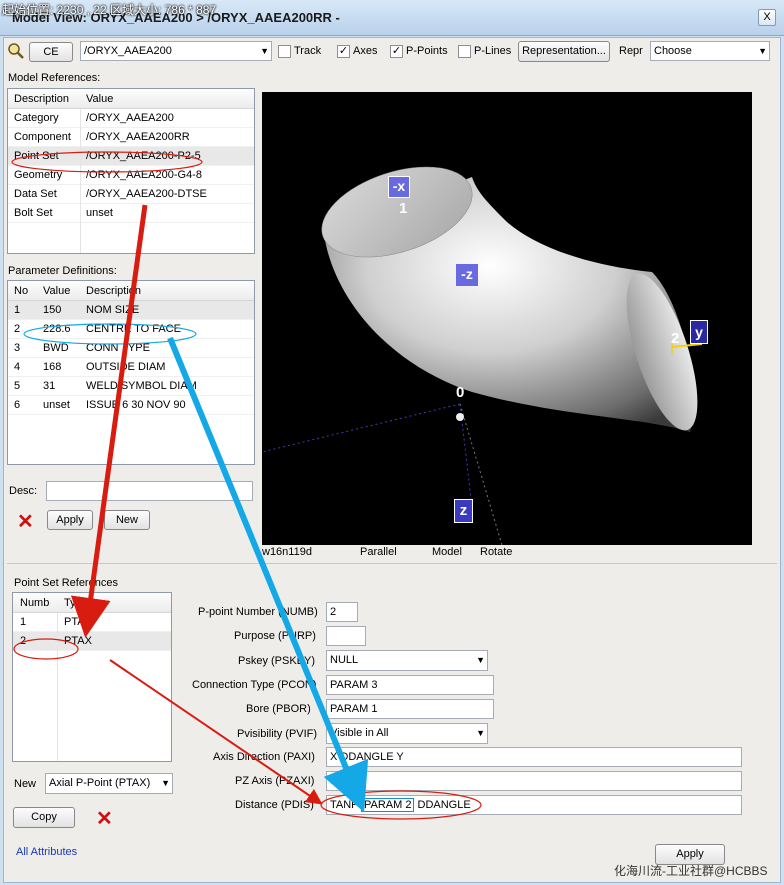 The height and width of the screenshot is (885, 784). What do you see at coordinates (534, 805) in the screenshot?
I see `pdis-input: TANF PARAM 2 DDANGLE` at bounding box center [534, 805].